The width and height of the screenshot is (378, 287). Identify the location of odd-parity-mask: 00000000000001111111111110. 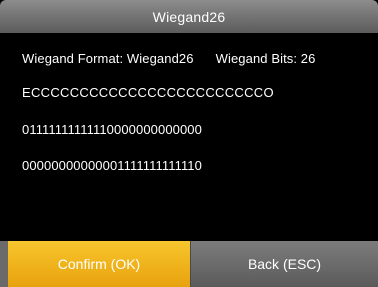
(112, 165).